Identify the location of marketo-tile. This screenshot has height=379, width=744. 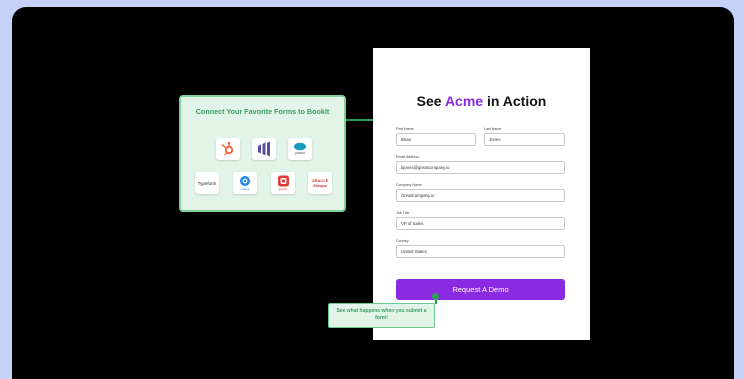
(264, 149).